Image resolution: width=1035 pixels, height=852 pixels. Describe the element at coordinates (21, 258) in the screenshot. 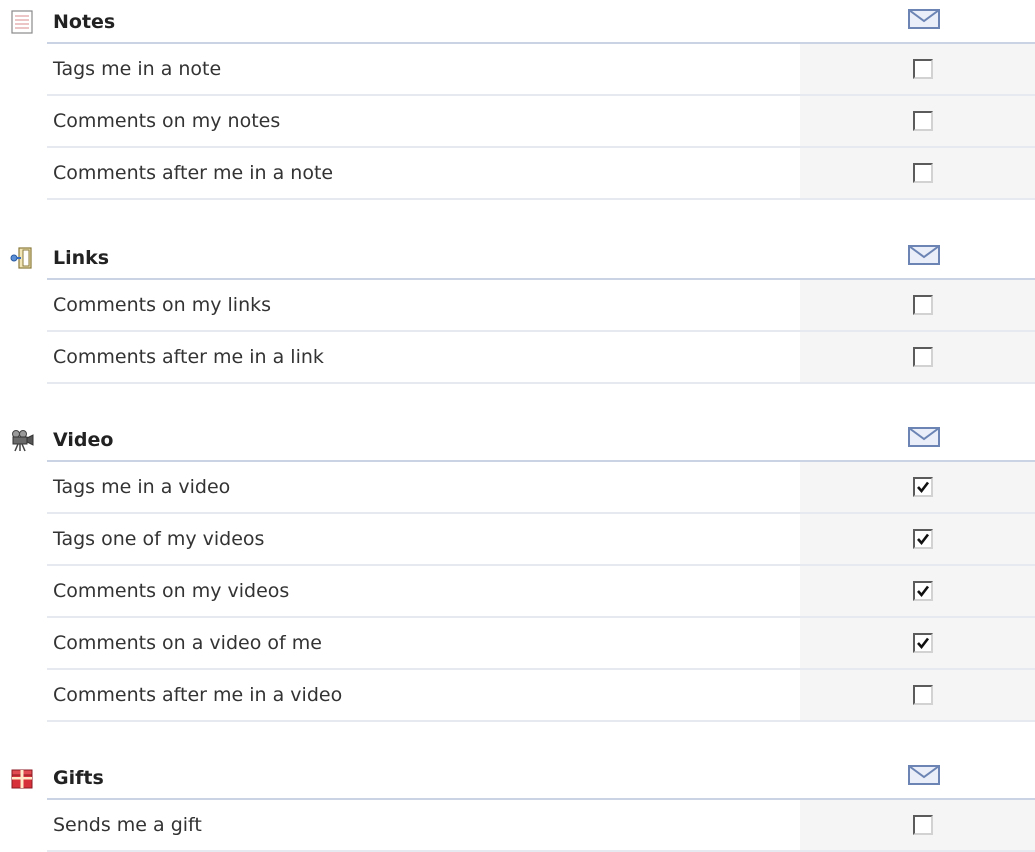

I see `links-icon` at that location.